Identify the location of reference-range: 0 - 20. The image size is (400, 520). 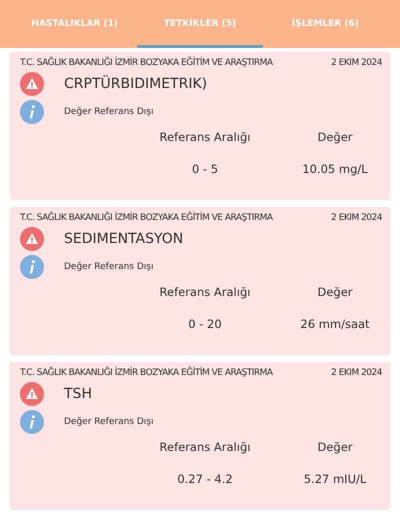
(205, 324).